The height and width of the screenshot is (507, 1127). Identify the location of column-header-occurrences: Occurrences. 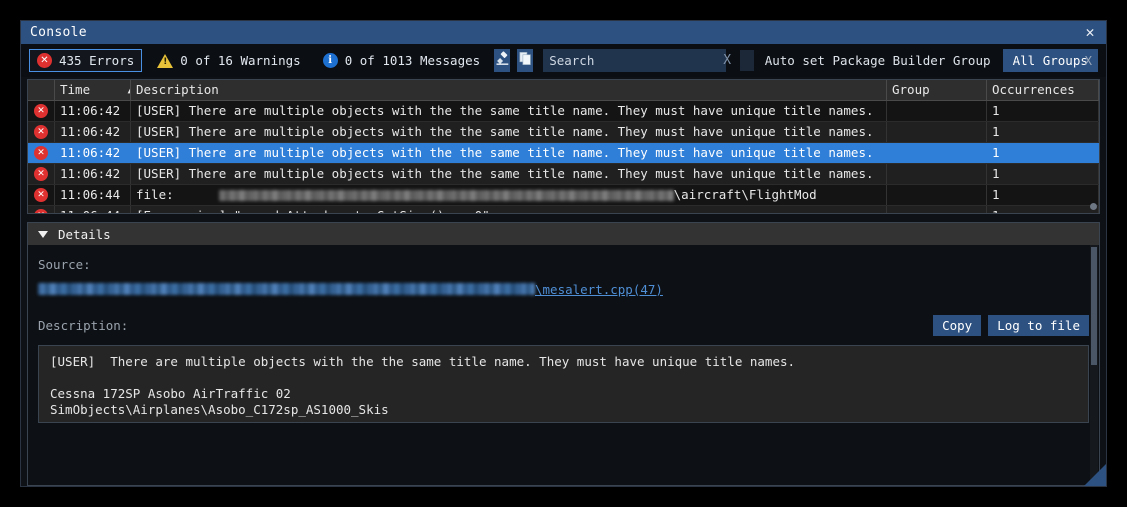
(1043, 90).